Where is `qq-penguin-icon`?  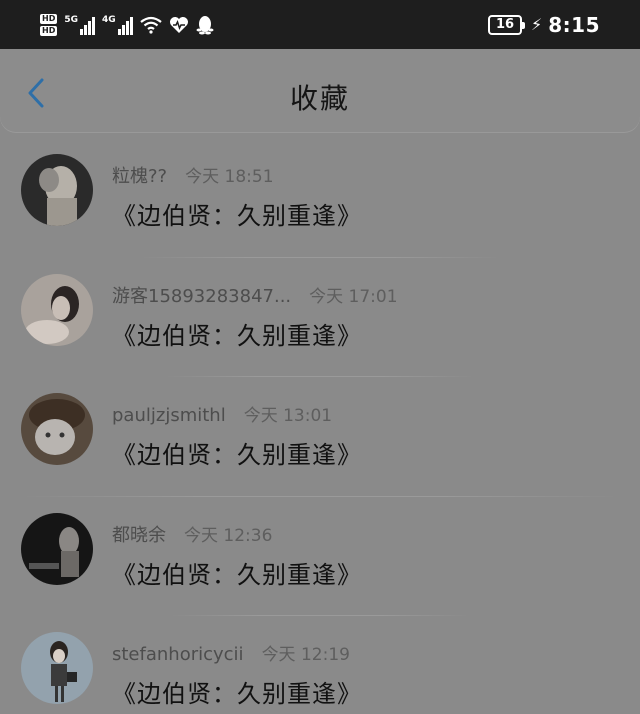 qq-penguin-icon is located at coordinates (205, 24).